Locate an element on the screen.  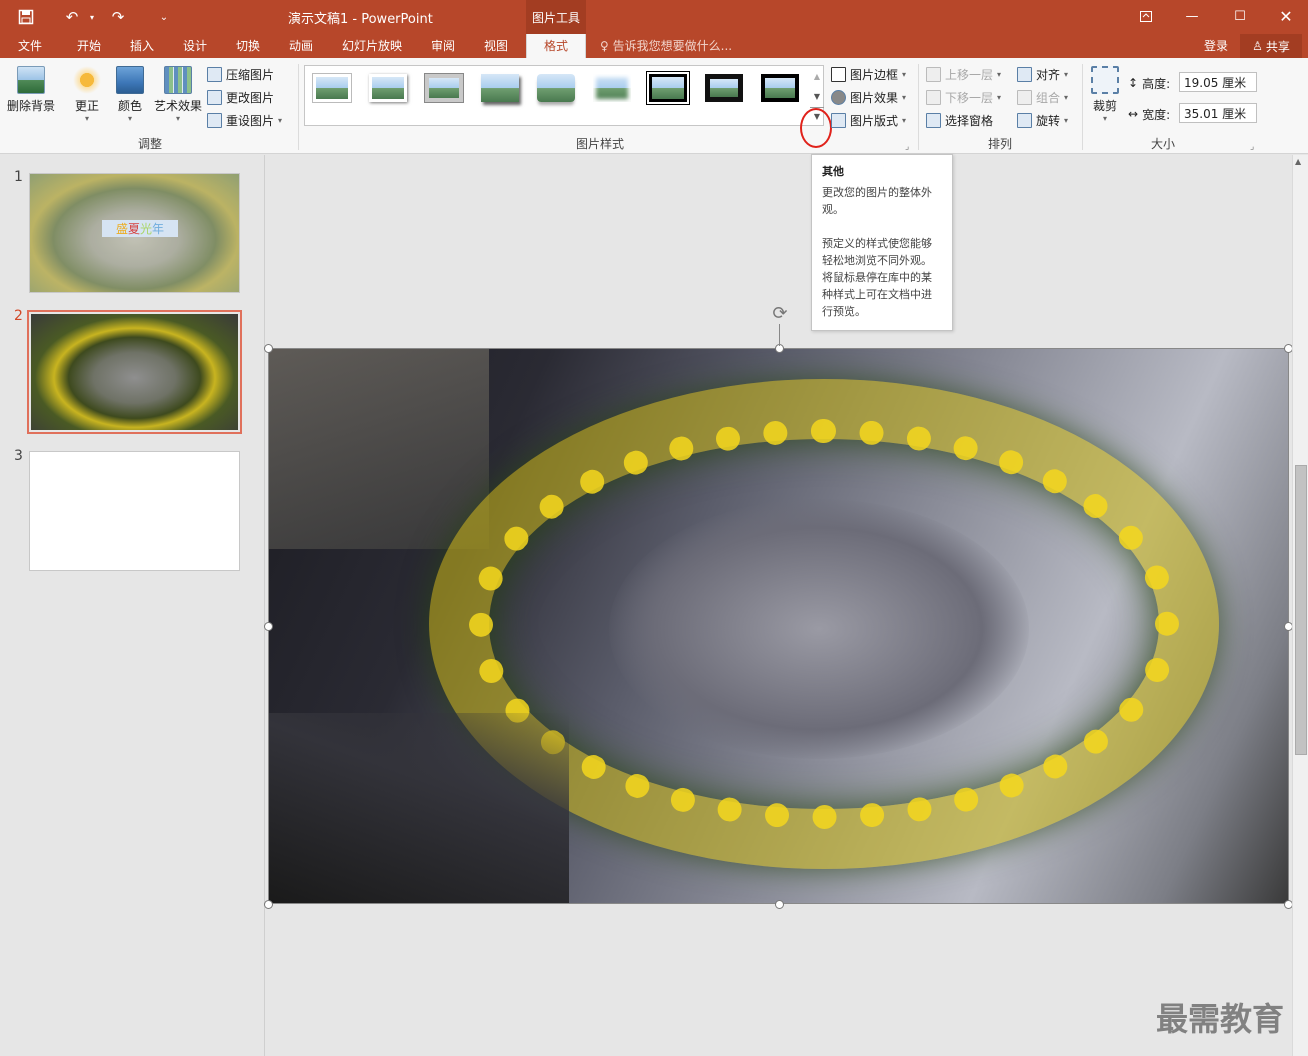
group-divider is located at coordinates (1082, 107).